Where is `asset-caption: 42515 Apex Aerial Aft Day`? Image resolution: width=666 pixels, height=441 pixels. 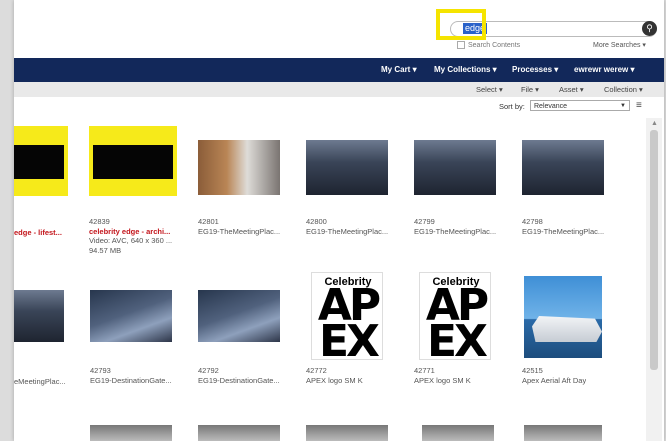
asset-caption: 42515 Apex Aerial Aft Day is located at coordinates (554, 375).